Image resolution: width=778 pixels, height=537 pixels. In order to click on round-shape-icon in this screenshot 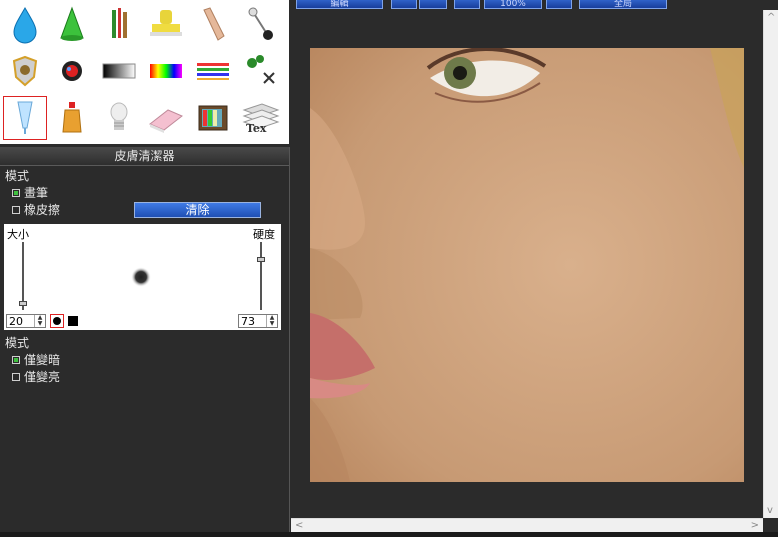, I will do `click(57, 321)`.